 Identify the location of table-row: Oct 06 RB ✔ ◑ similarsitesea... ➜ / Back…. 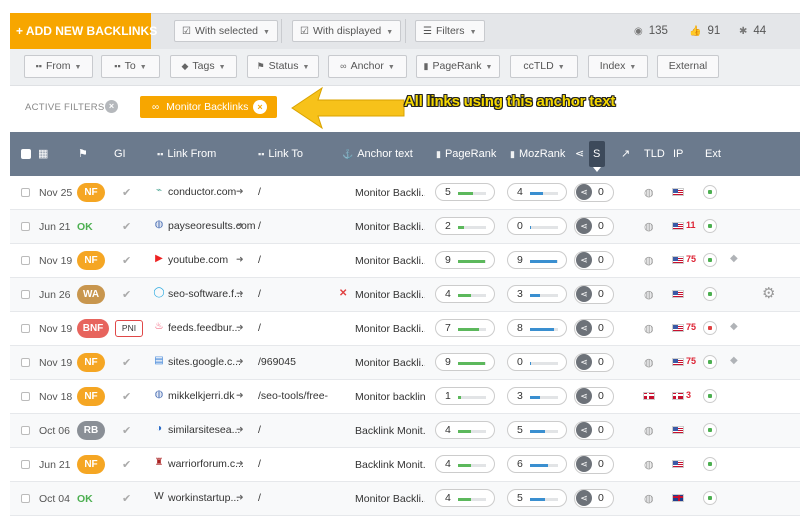
(405, 431).